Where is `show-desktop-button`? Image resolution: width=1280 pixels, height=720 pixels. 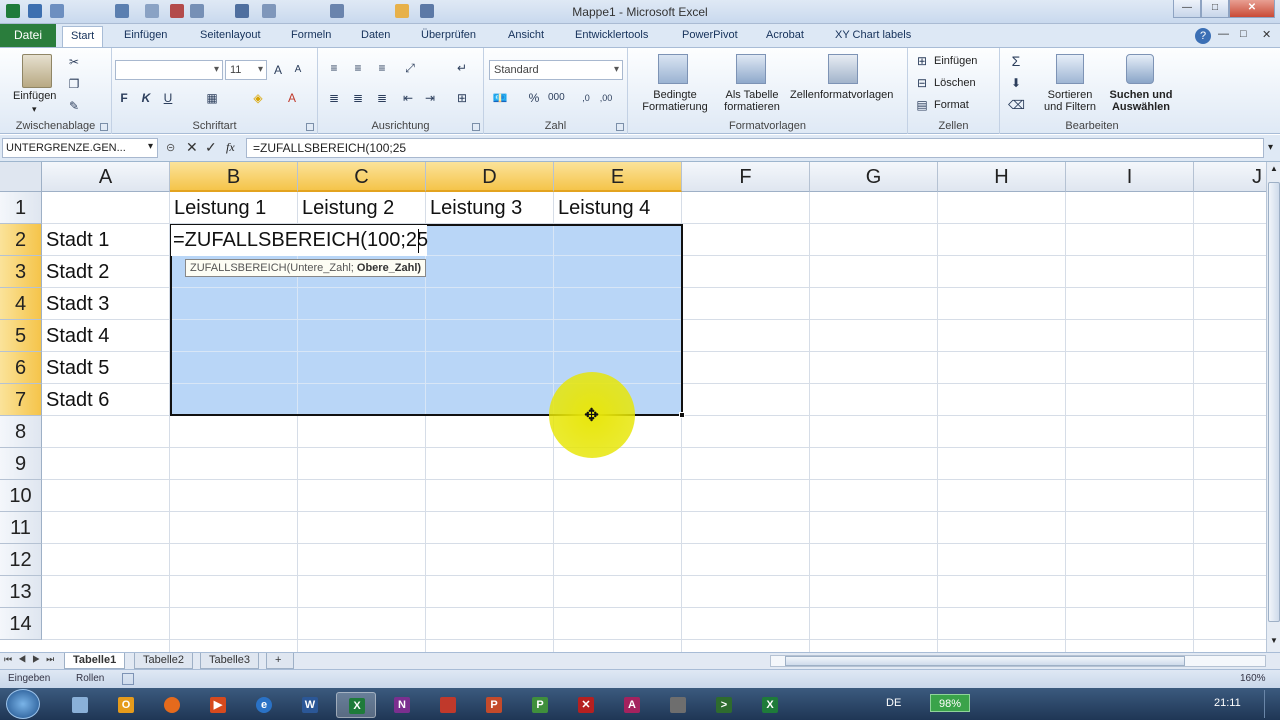
show-desktop-button is located at coordinates (1271, 704).